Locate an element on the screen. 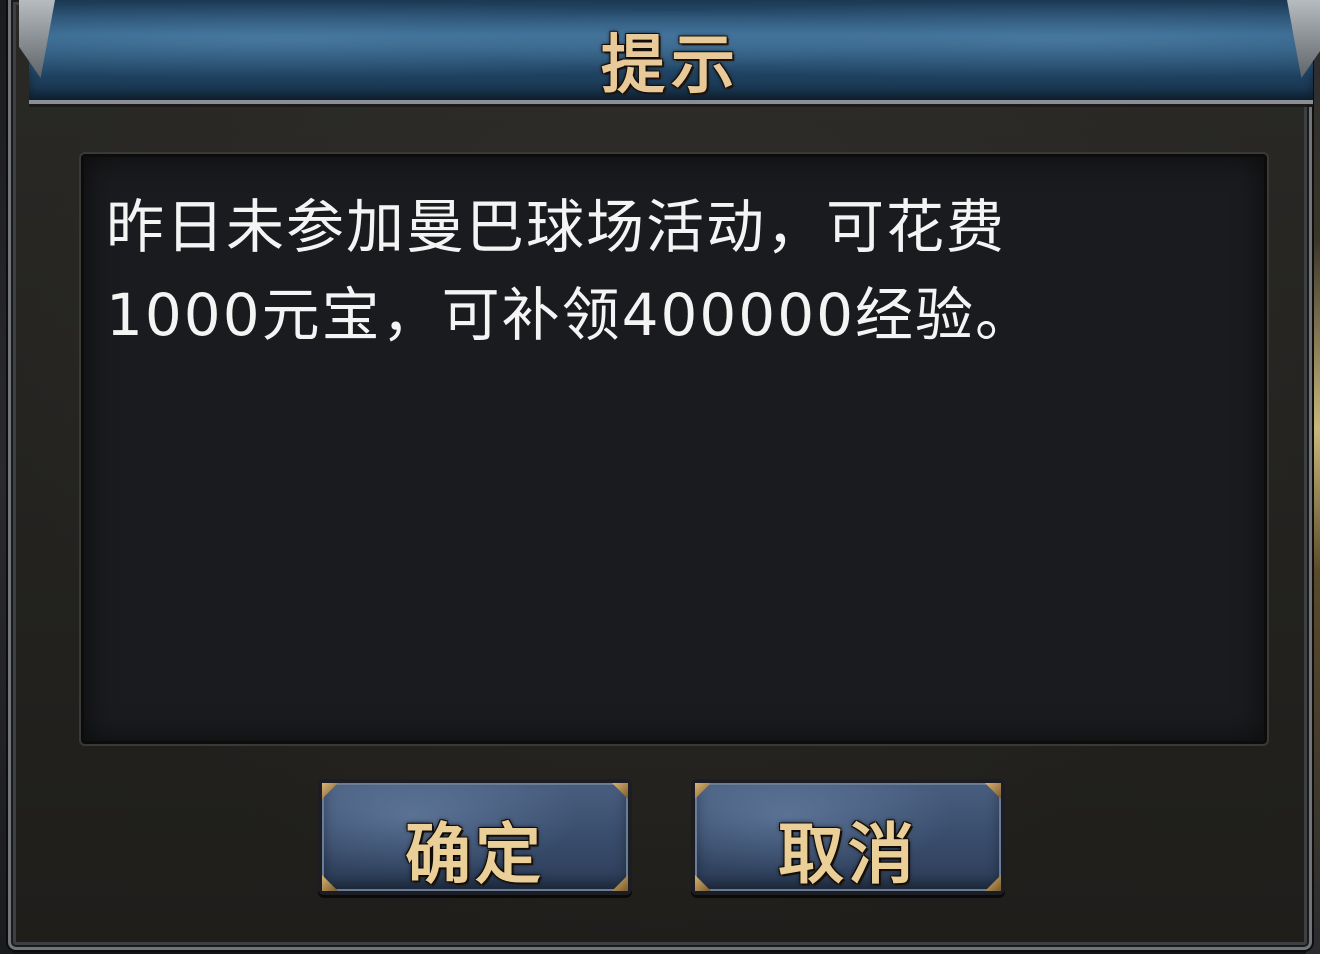 This screenshot has height=954, width=1320. confirm-button-label: 确定 is located at coordinates (475, 854).